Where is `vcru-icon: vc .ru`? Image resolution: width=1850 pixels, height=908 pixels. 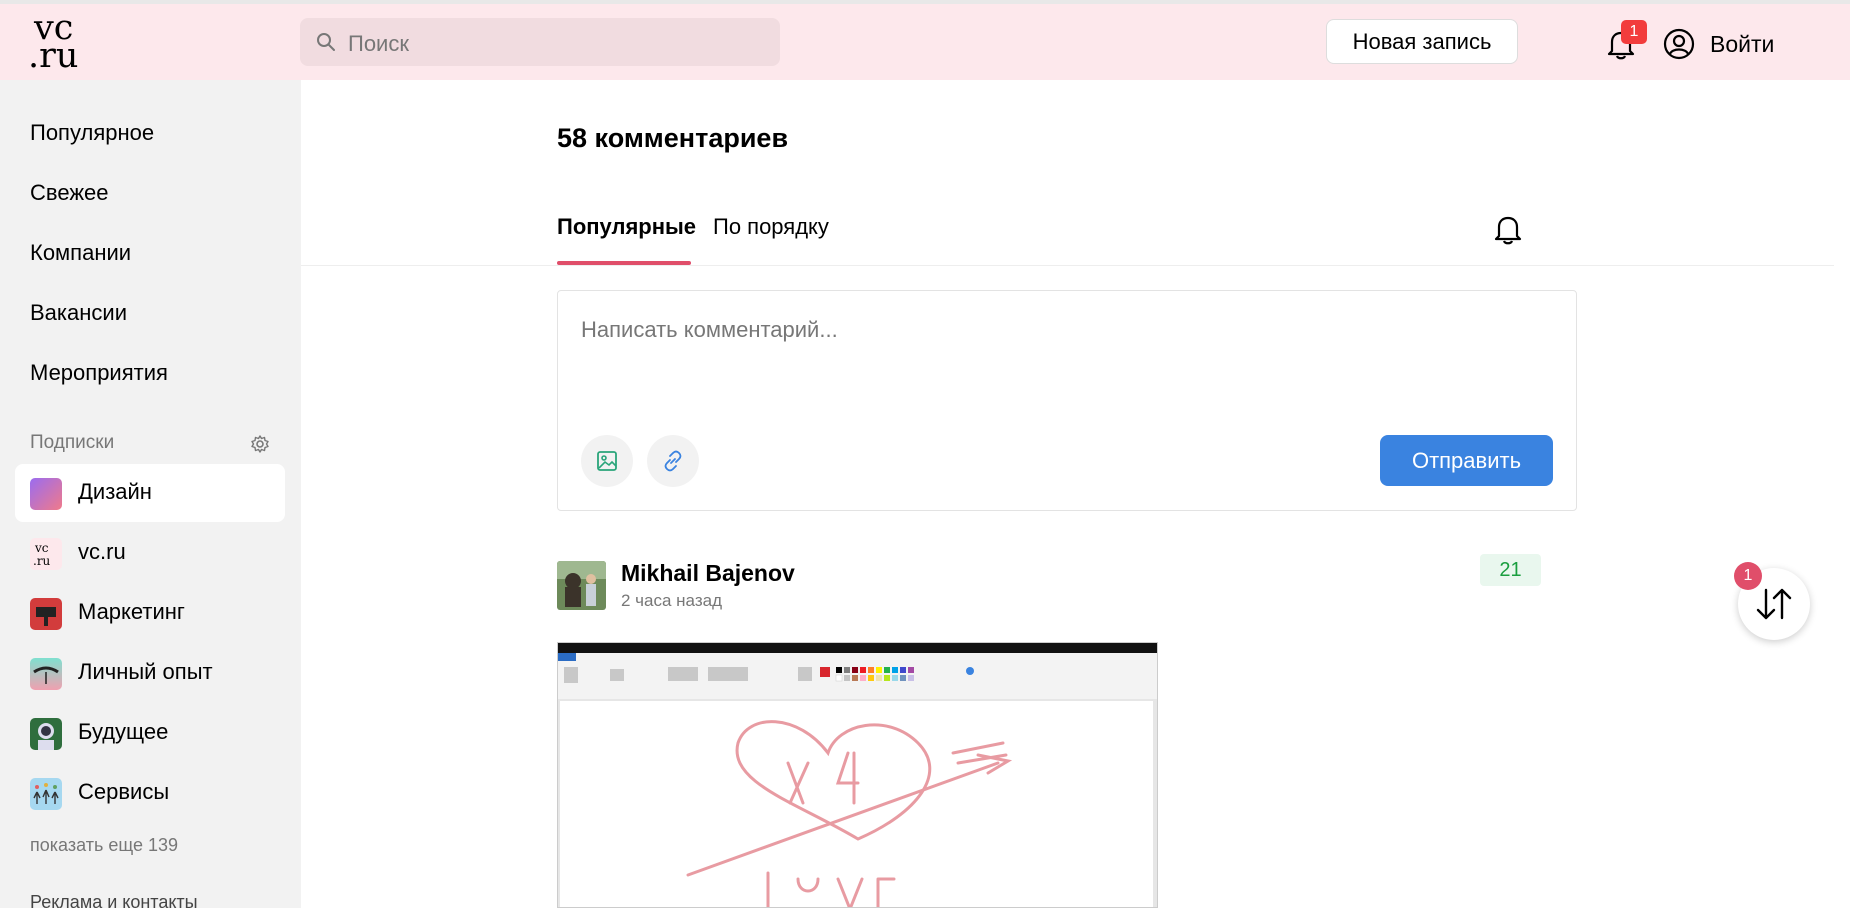 vcru-icon: vc .ru is located at coordinates (46, 554).